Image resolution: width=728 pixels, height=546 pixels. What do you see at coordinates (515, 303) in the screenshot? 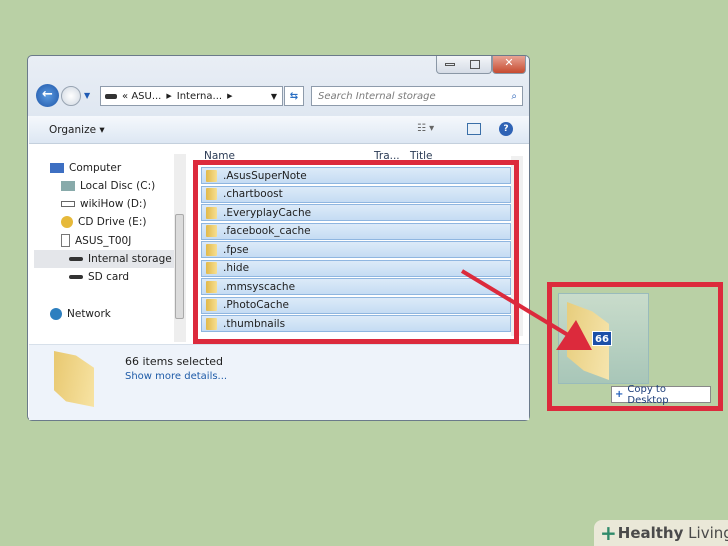
I see `arrow-line` at bounding box center [515, 303].